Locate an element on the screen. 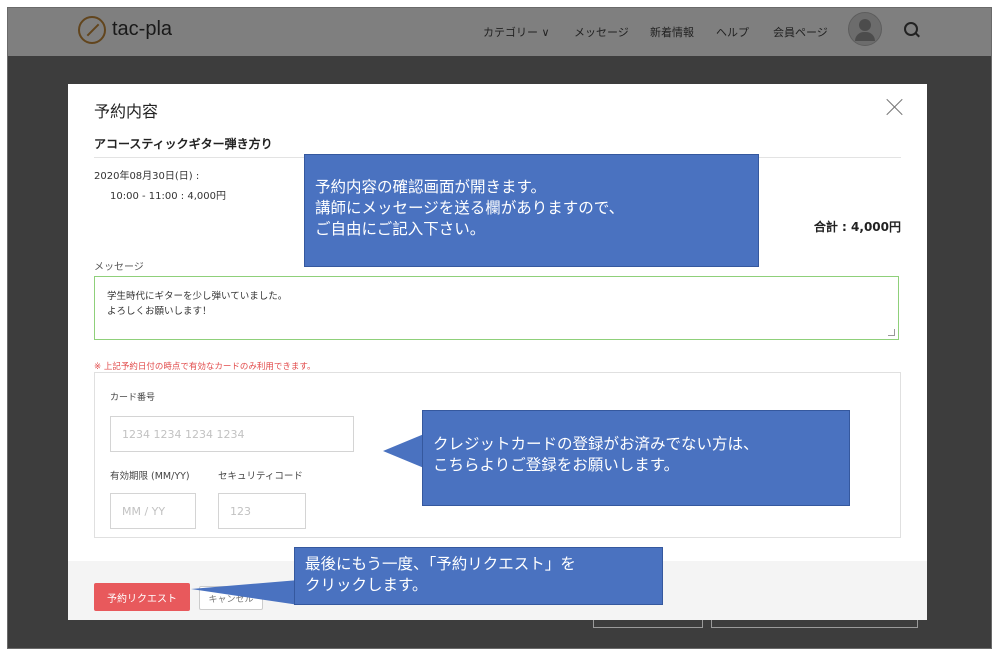 Image resolution: width=1000 pixels, height=657 pixels. callout-line: 最後にもう一度、「予約リクエスト」を is located at coordinates (440, 564).